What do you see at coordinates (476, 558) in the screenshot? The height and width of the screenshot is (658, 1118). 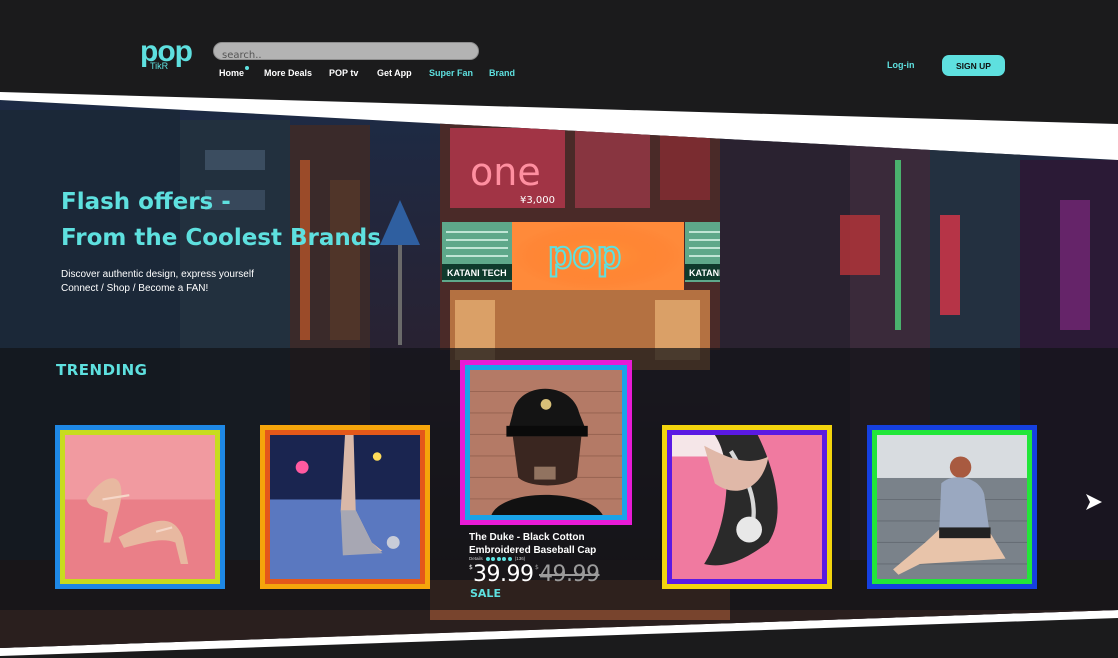 I see `rating-label: Details` at bounding box center [476, 558].